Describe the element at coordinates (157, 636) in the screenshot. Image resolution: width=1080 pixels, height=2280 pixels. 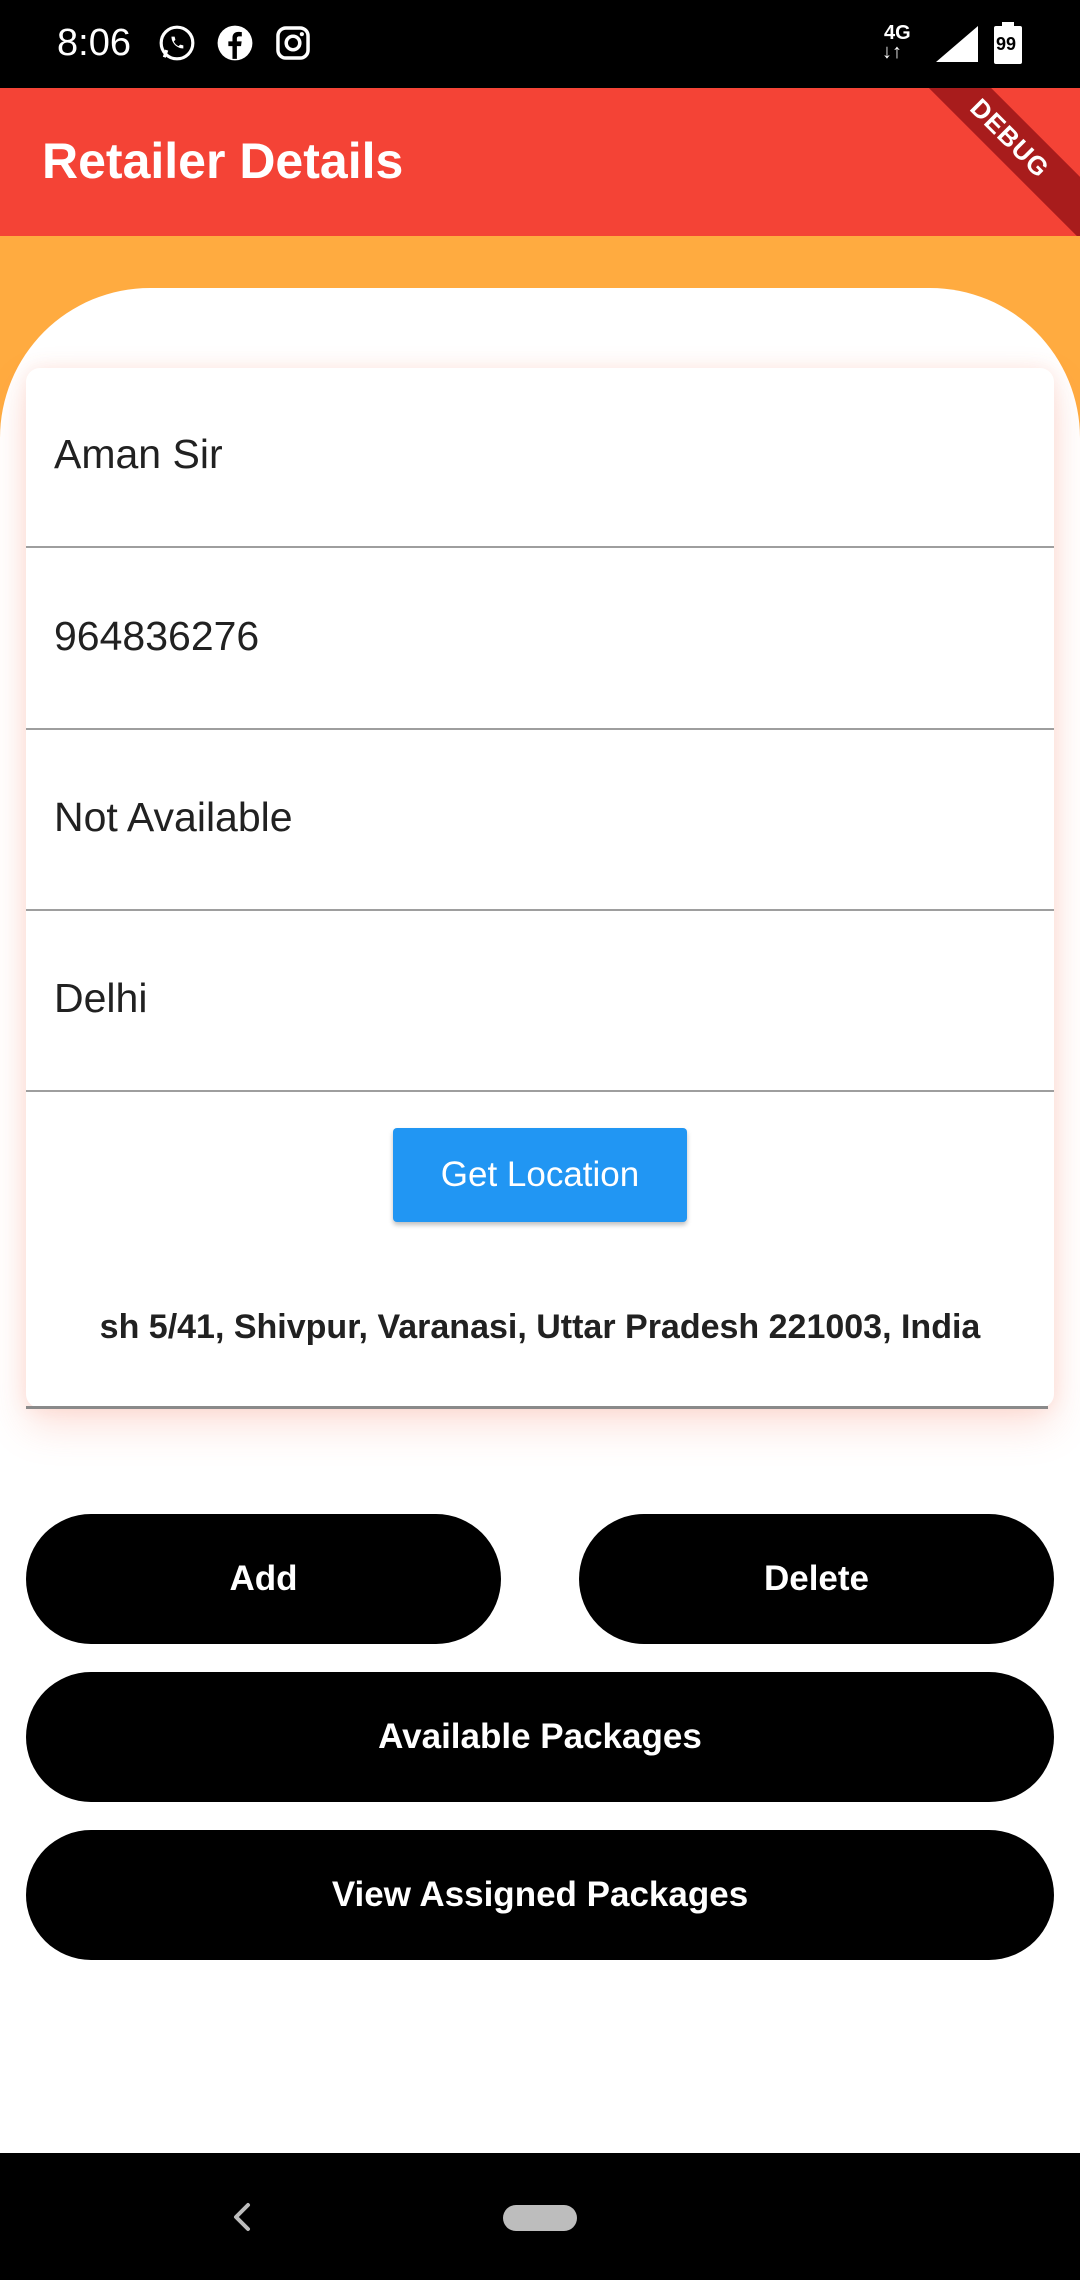
I see `phone-number-value: 964836276` at that location.